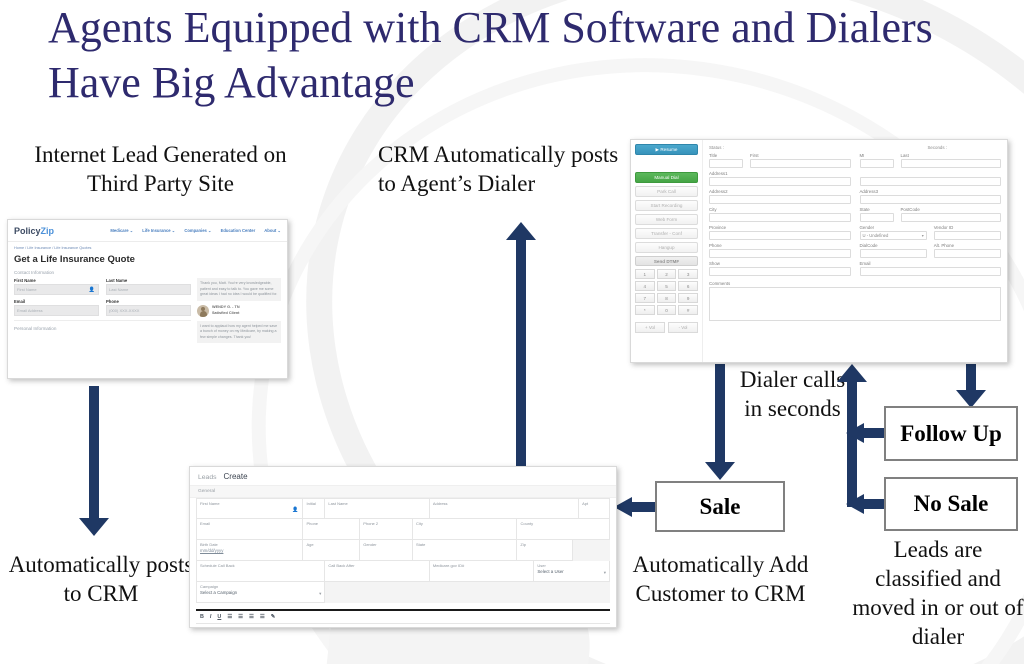 The width and height of the screenshot is (1024, 664). What do you see at coordinates (148, 289) in the screenshot?
I see `last-name-input: Last Name` at bounding box center [148, 289].